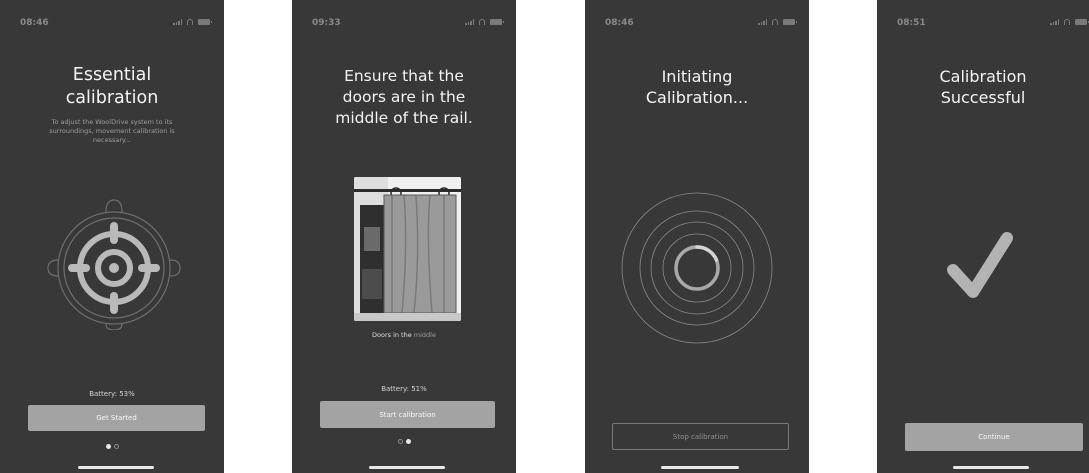  I want to click on battery-level-label: Battery: 51%, so click(404, 389).